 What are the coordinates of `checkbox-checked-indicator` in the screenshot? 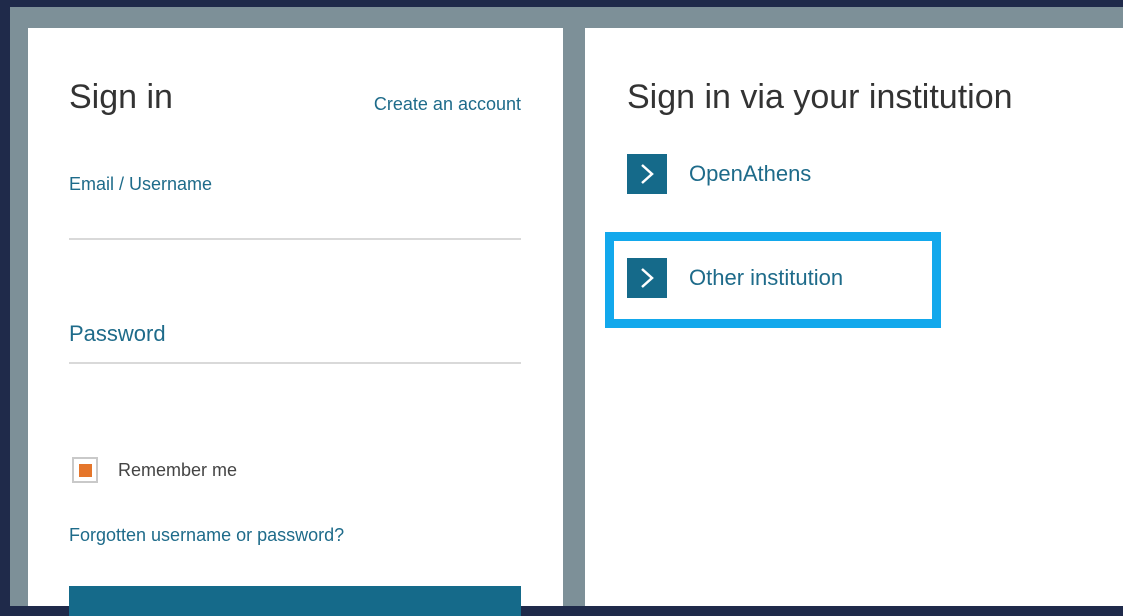 It's located at (85, 470).